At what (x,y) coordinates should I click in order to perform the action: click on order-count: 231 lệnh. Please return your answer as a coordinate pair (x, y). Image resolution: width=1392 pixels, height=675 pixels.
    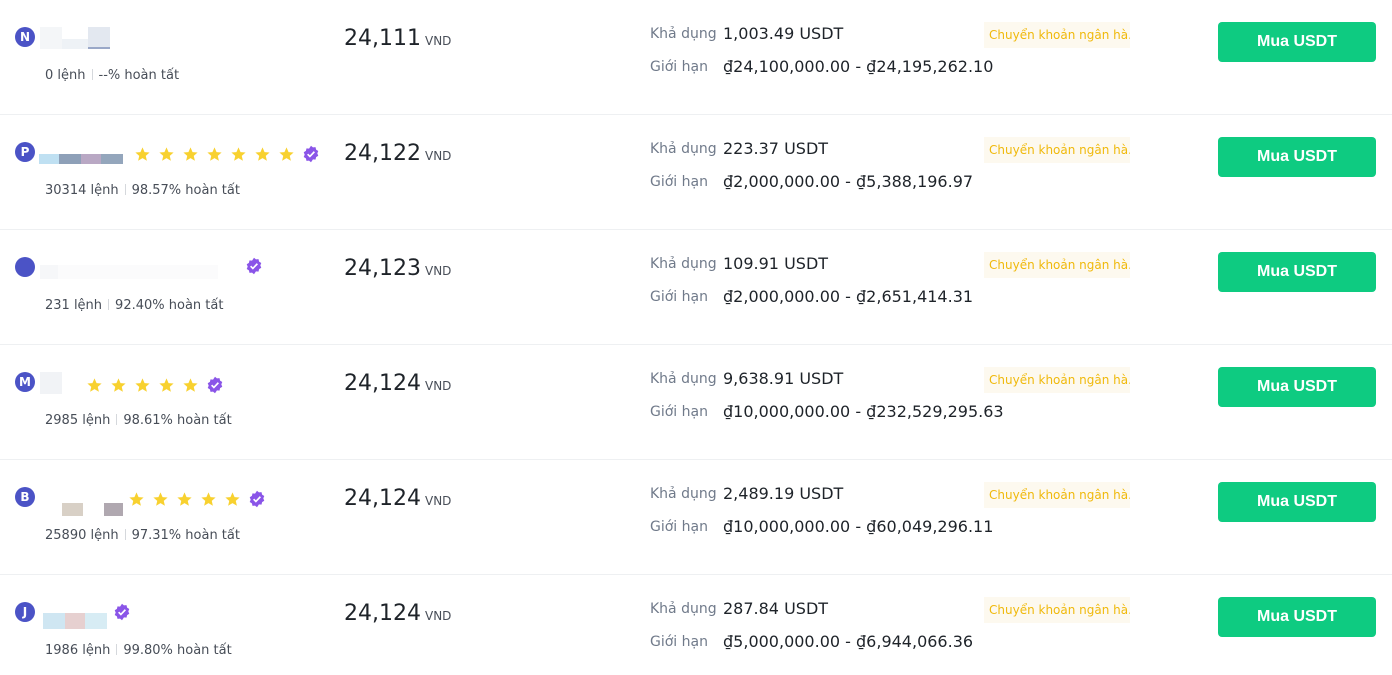
    Looking at the image, I should click on (74, 305).